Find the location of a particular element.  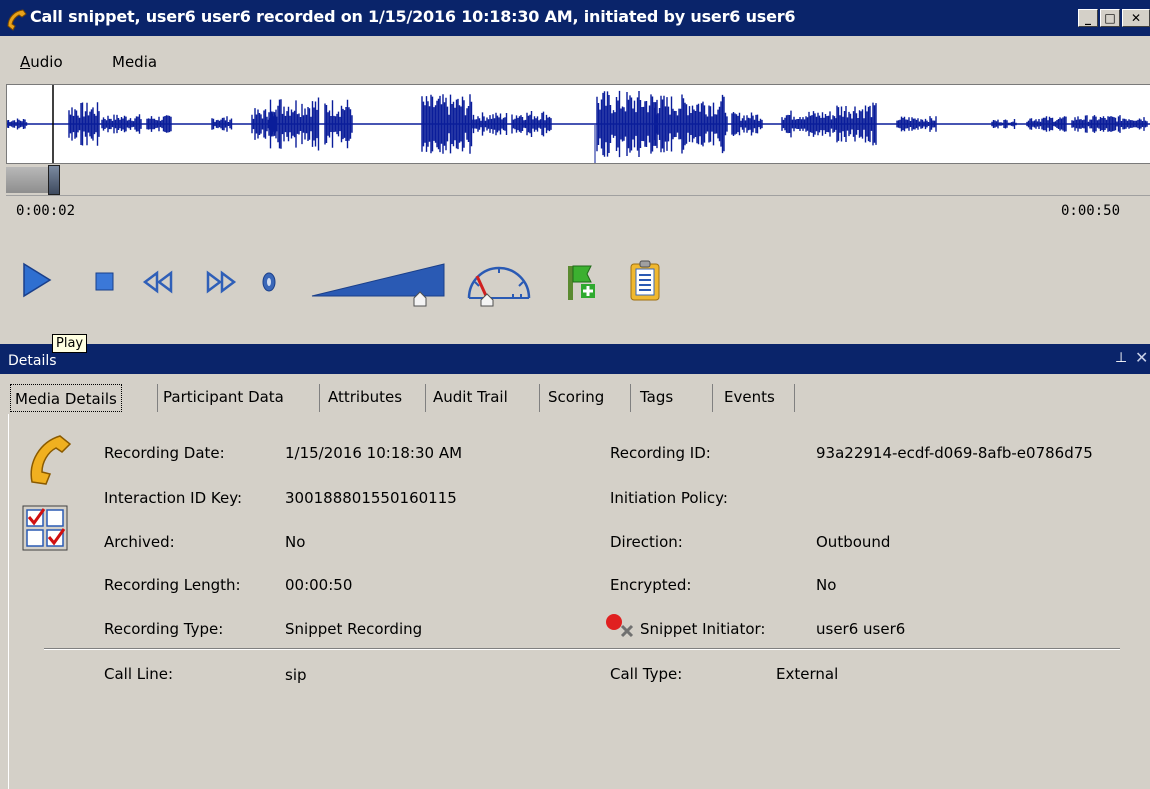

call-type-label: Call Type: is located at coordinates (646, 674).